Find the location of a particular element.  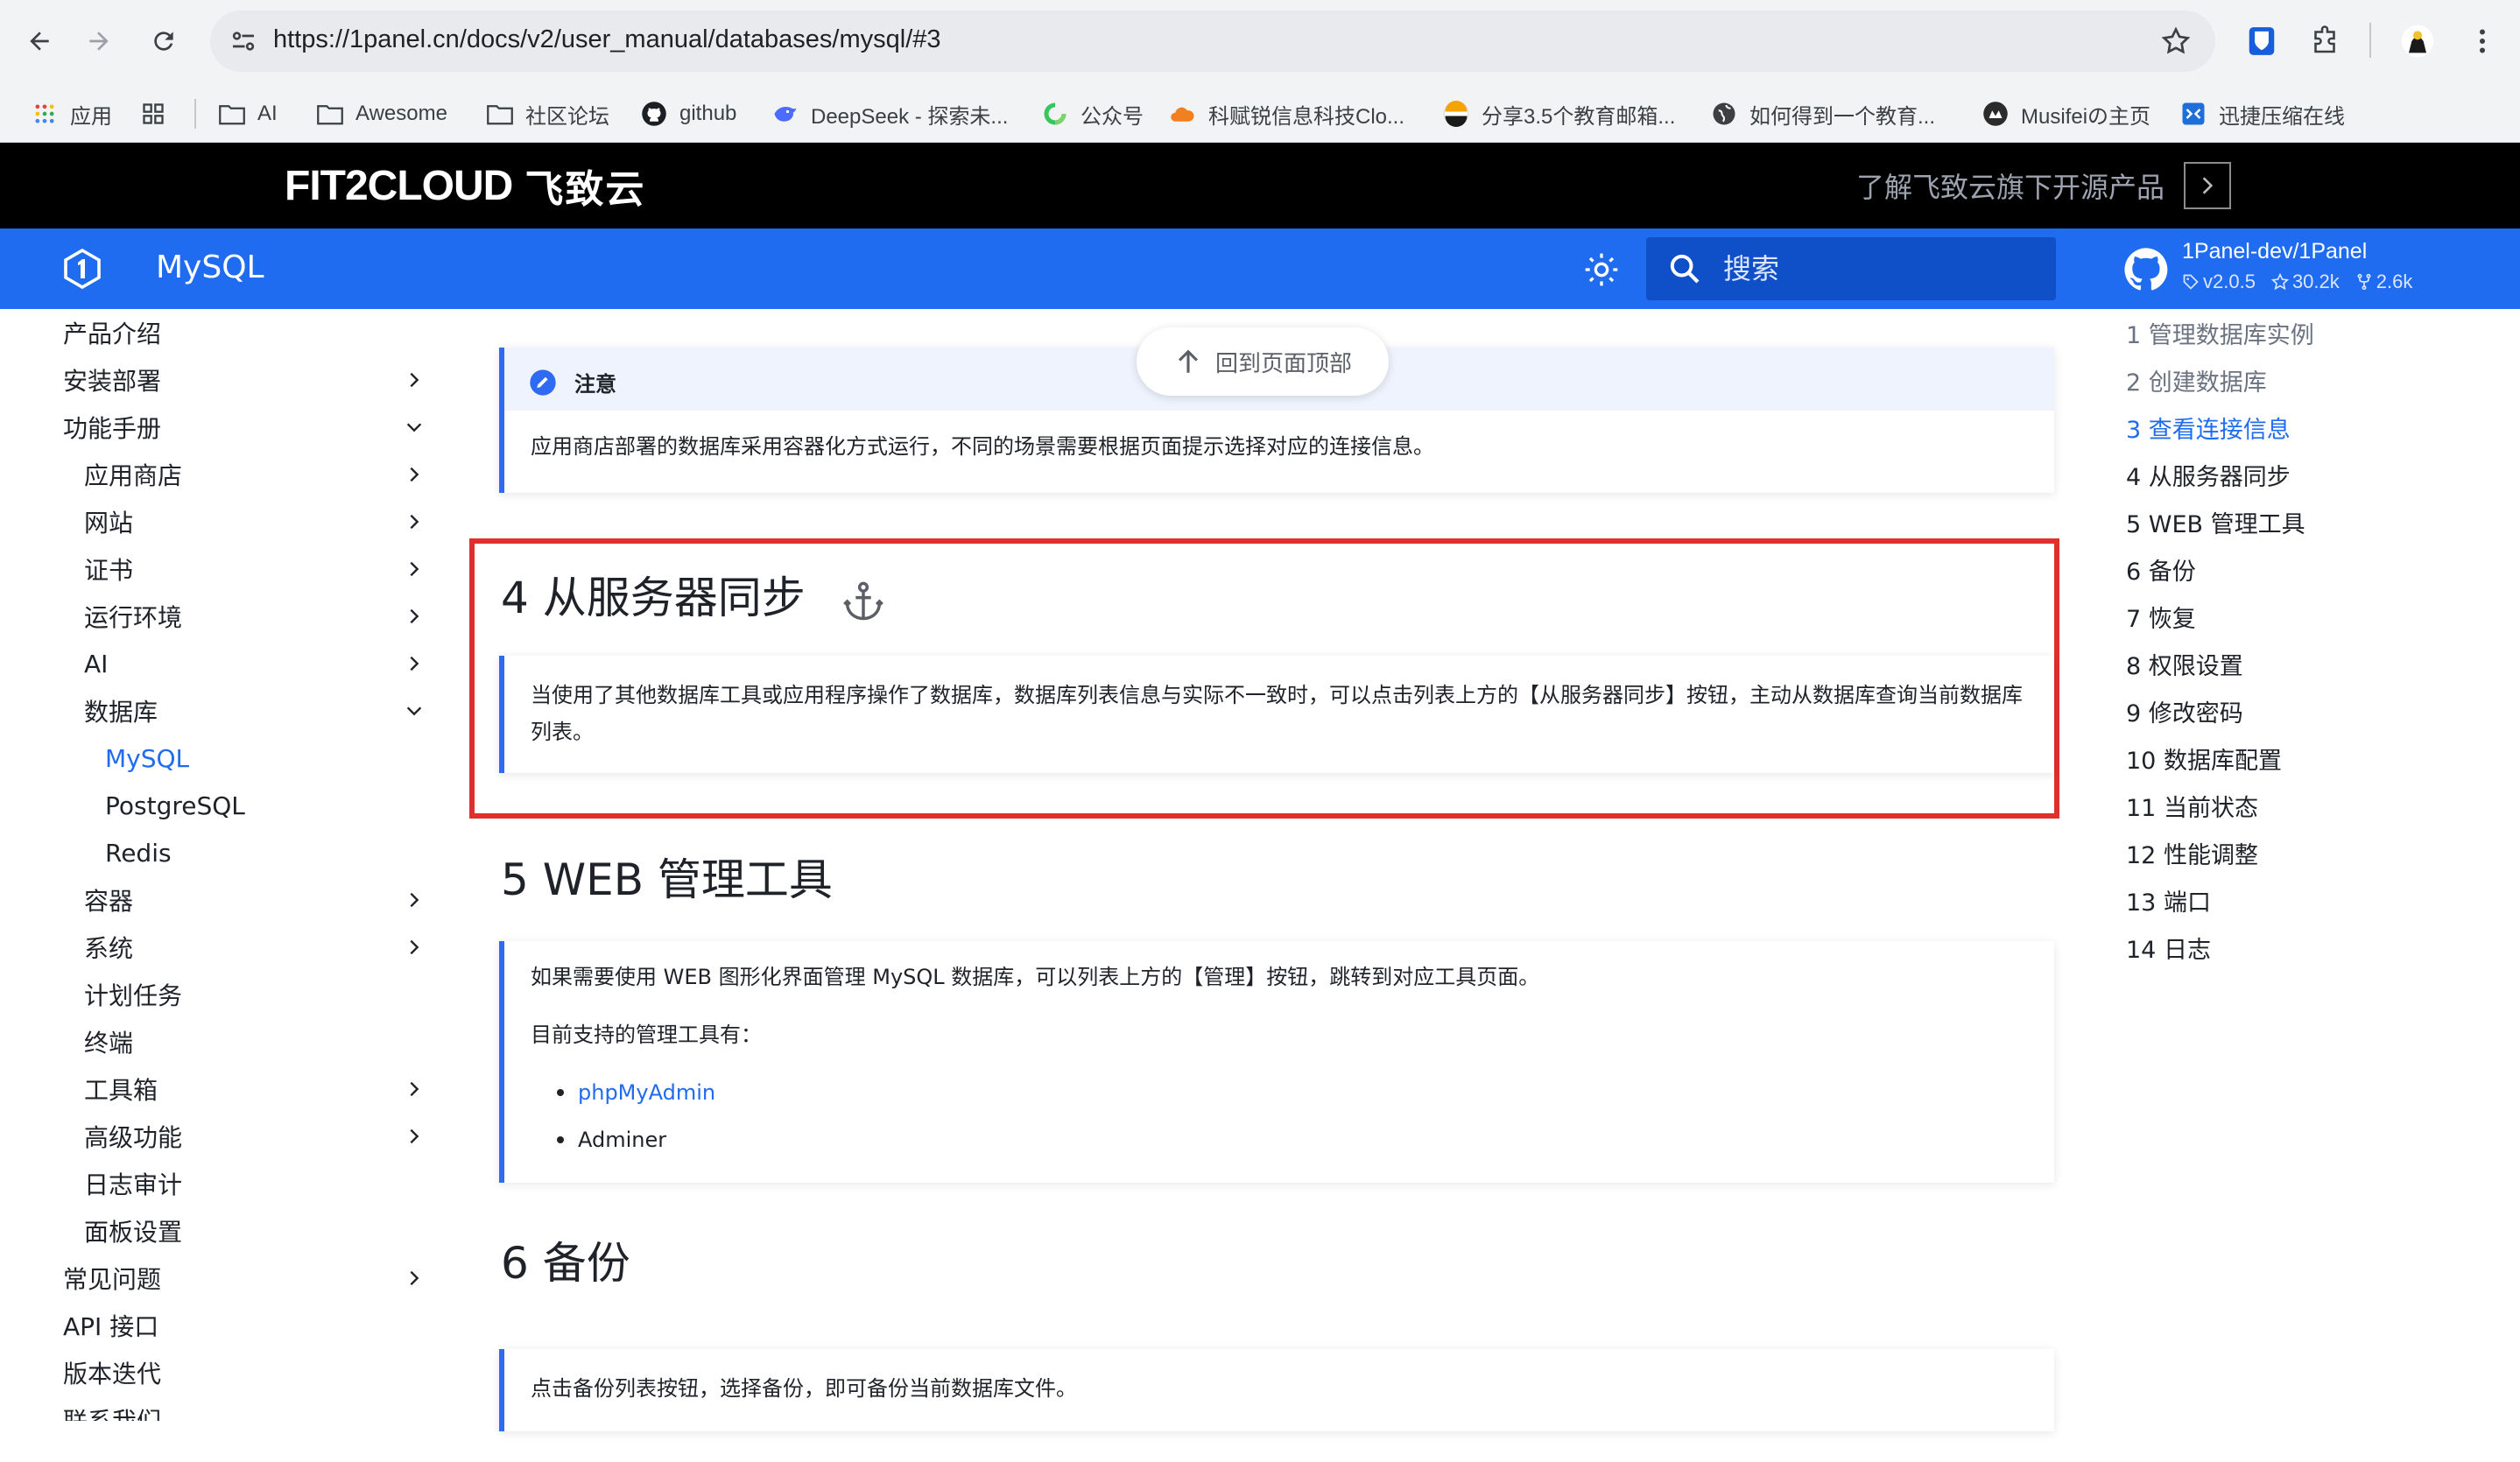

toc-item: 11 当前状态 is located at coordinates (2192, 806).